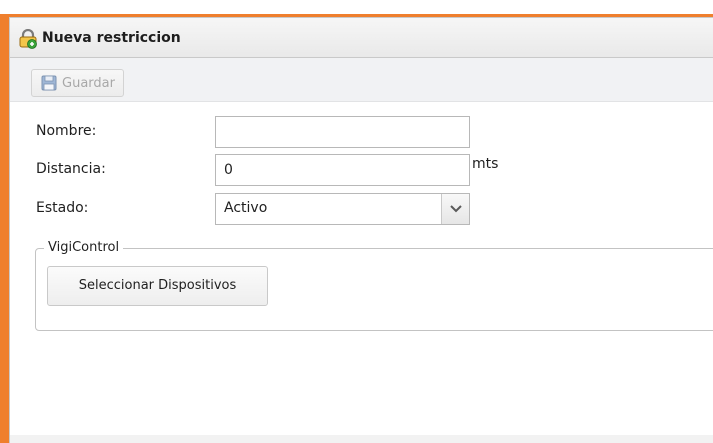 The width and height of the screenshot is (713, 443). Describe the element at coordinates (361, 37) in the screenshot. I see `window-title-bar: Nueva restriccion` at that location.